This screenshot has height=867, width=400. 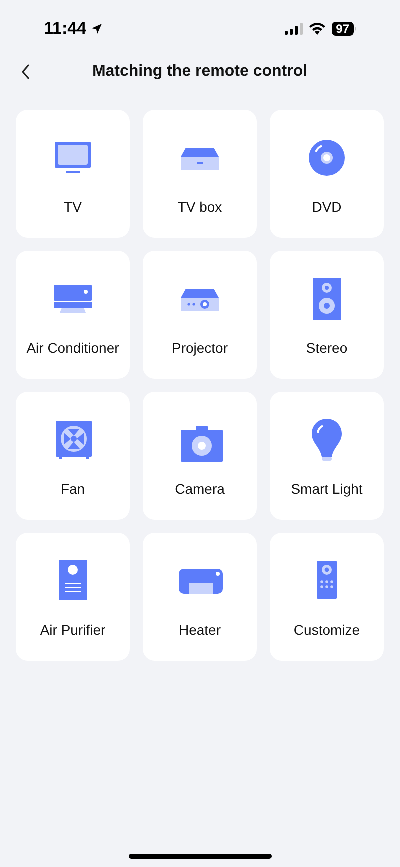 What do you see at coordinates (73, 315) in the screenshot?
I see `device-card: Air Conditioner` at bounding box center [73, 315].